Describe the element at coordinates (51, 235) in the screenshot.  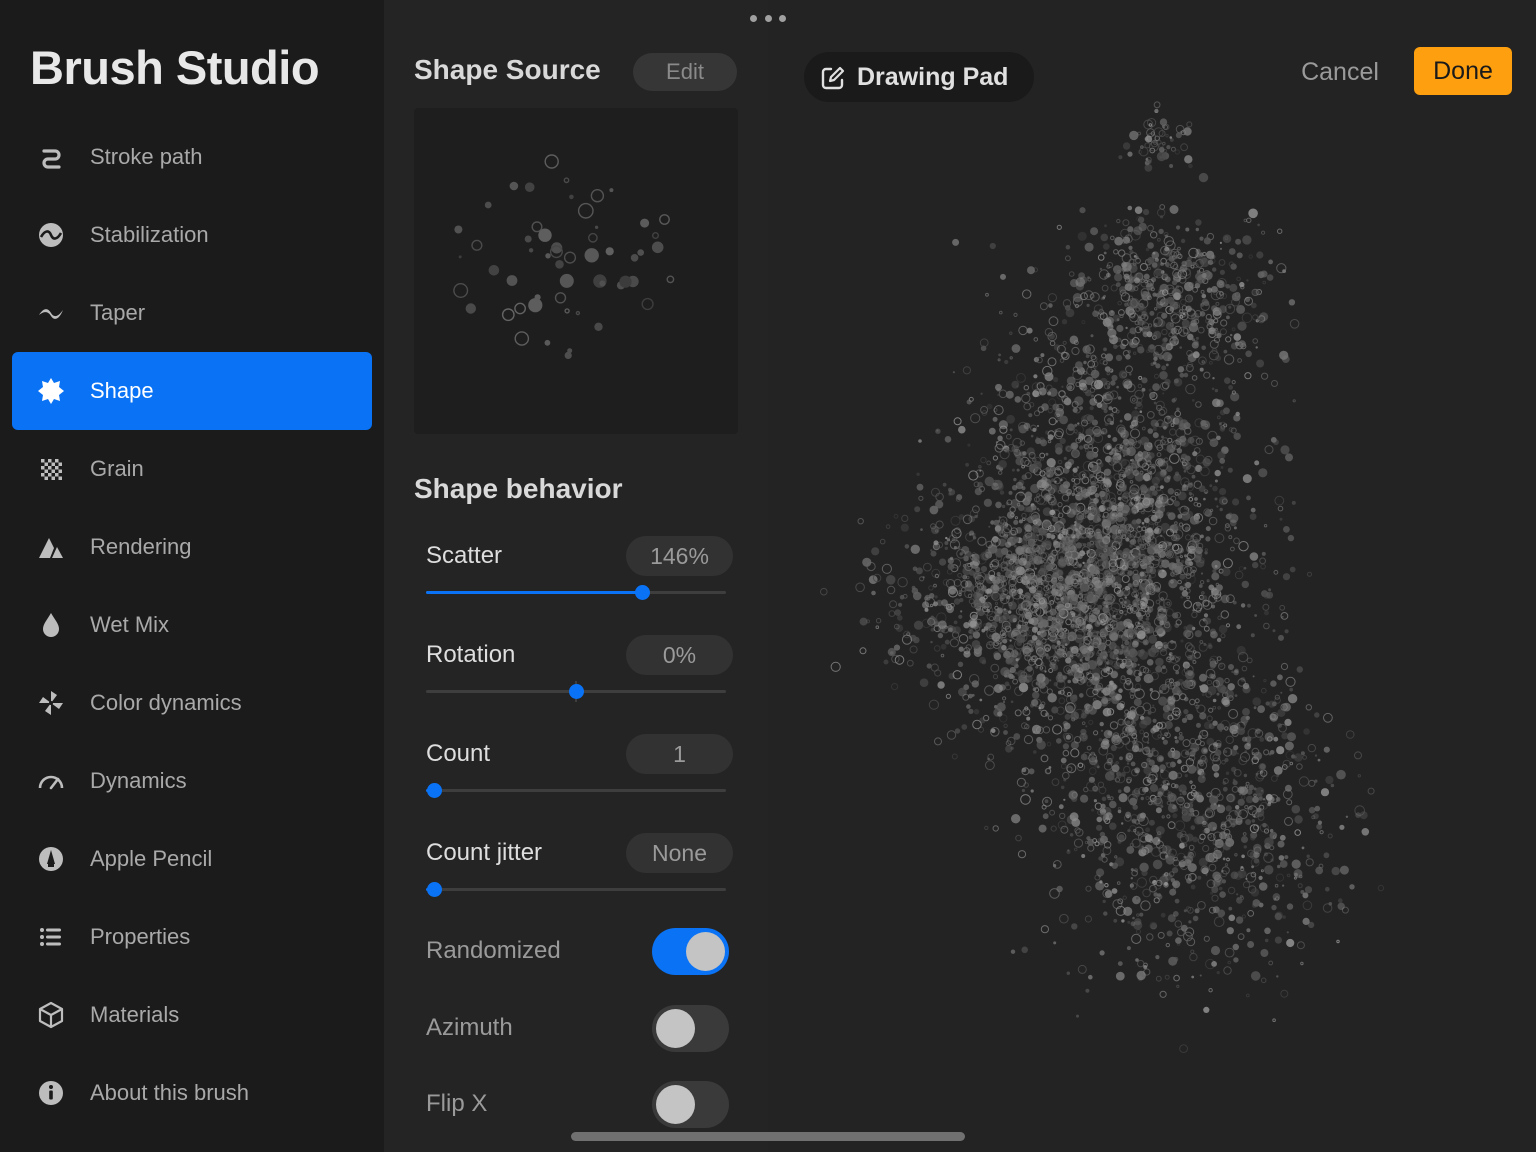
I see `stabilization-icon` at that location.